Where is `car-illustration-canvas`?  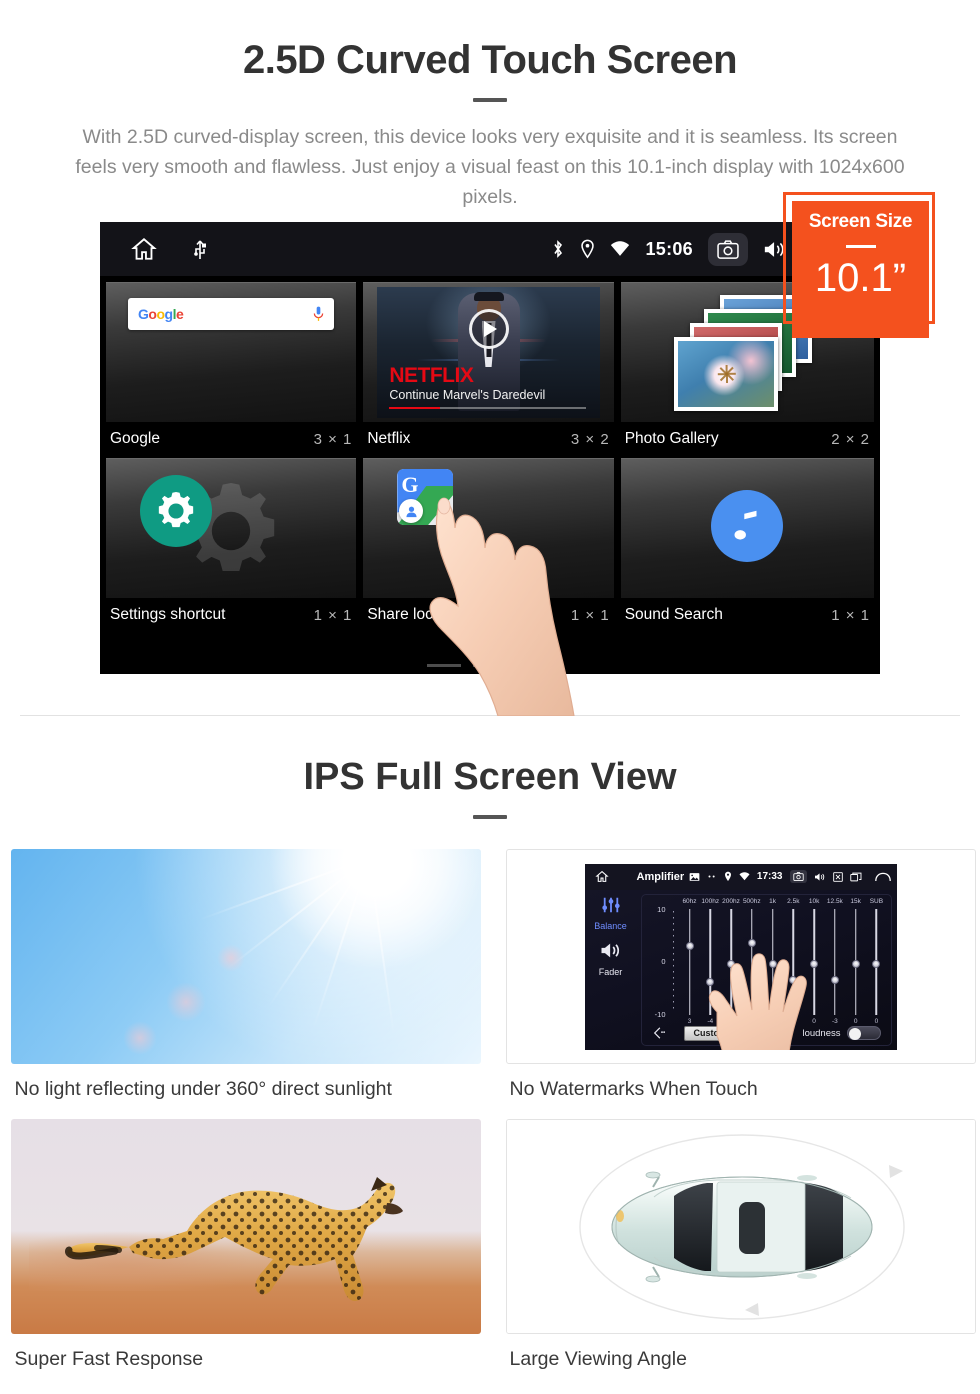
car-illustration-canvas is located at coordinates (740, 1226).